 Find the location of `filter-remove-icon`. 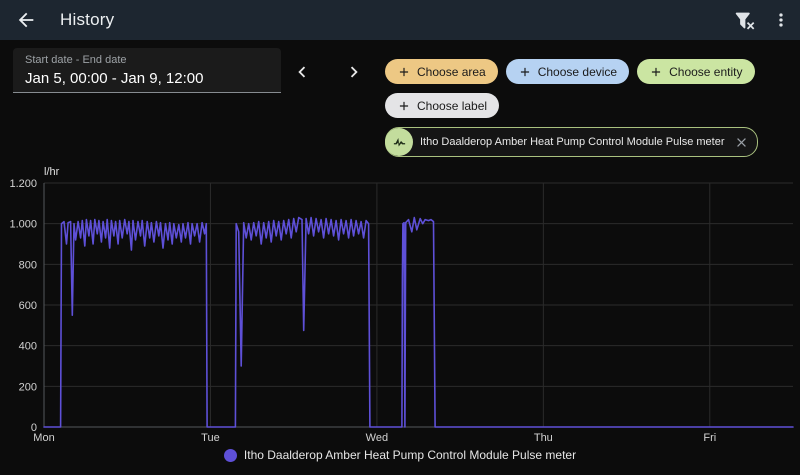

filter-remove-icon is located at coordinates (744, 20).